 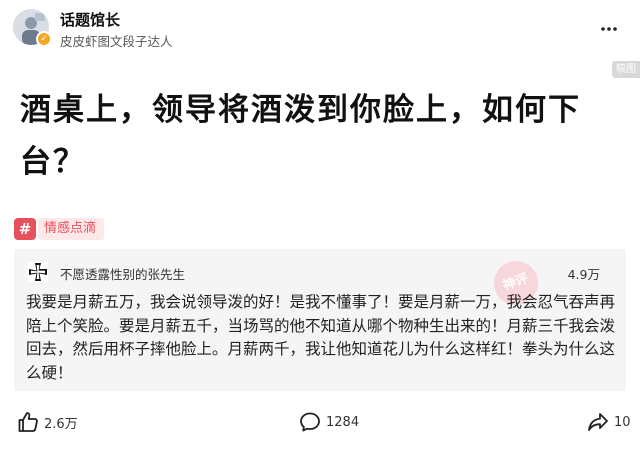 I want to click on share-arrow-icon, so click(x=598, y=422).